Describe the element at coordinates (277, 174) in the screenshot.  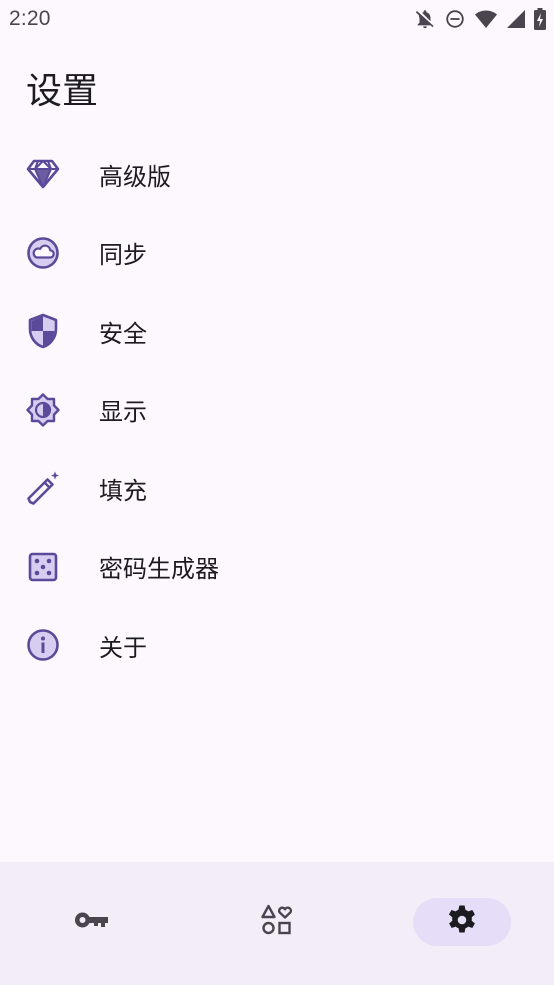
I see `settings-item-premium: 高级版` at that location.